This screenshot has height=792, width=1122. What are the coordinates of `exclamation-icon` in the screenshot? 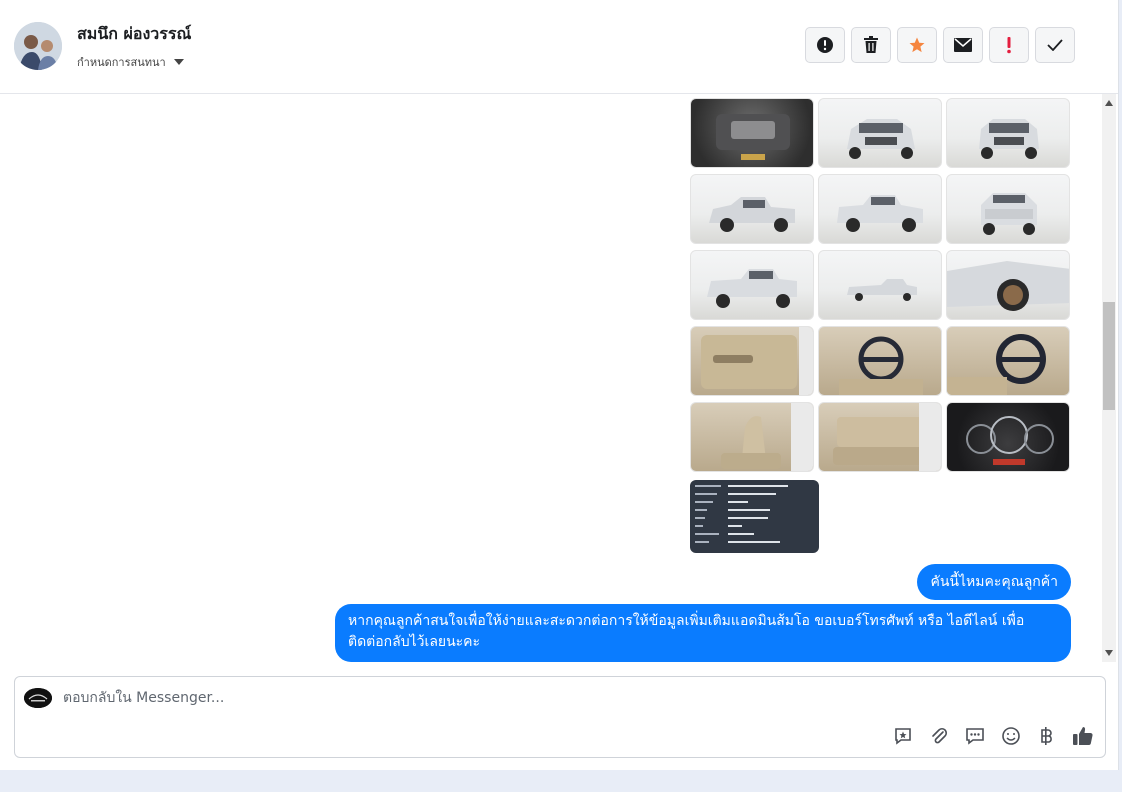 It's located at (1009, 45).